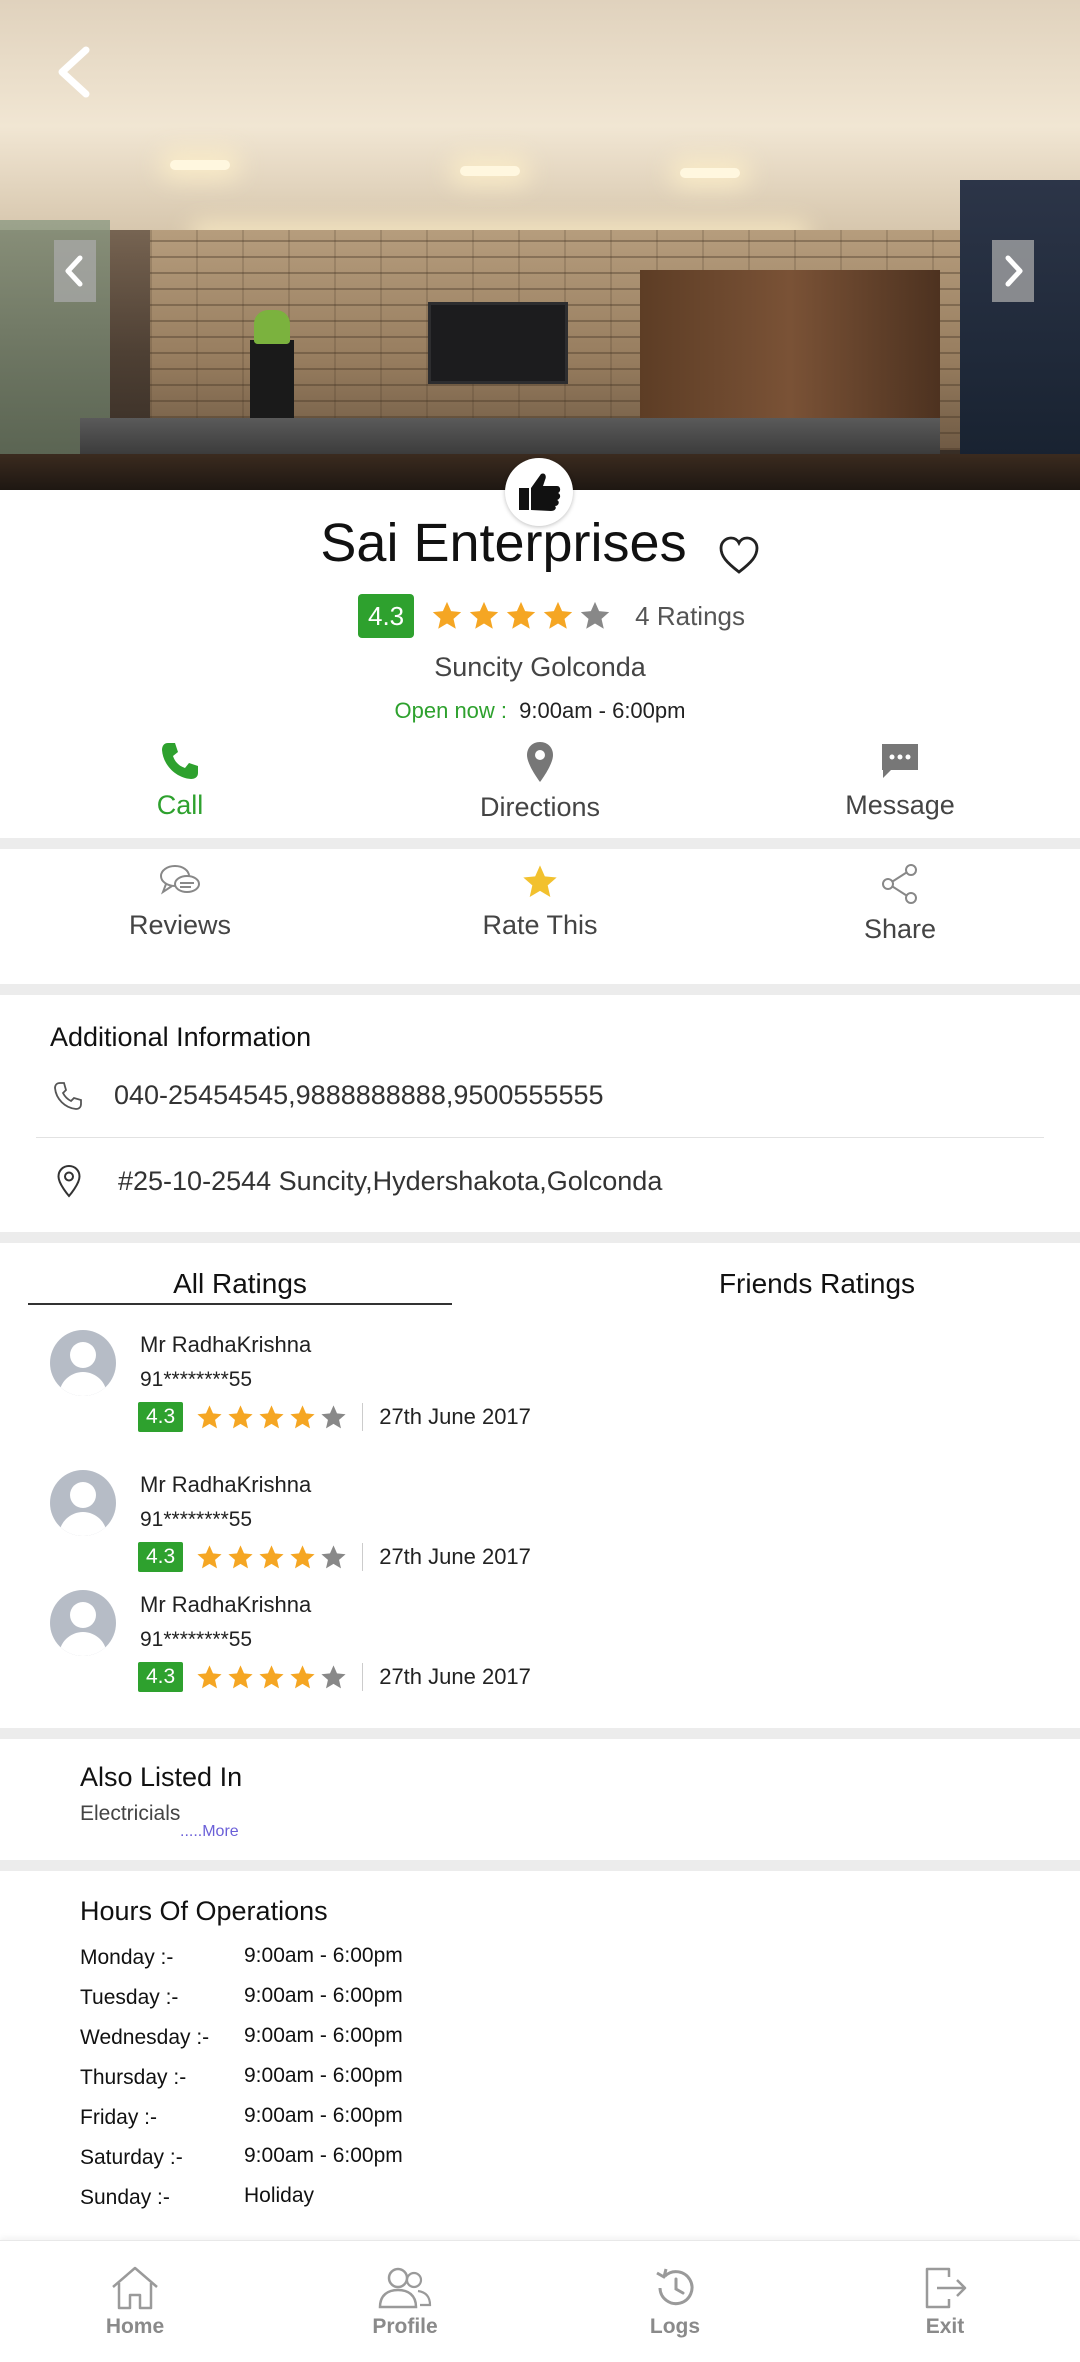  Describe the element at coordinates (405, 2326) in the screenshot. I see `nav-profile-label: Profile` at that location.